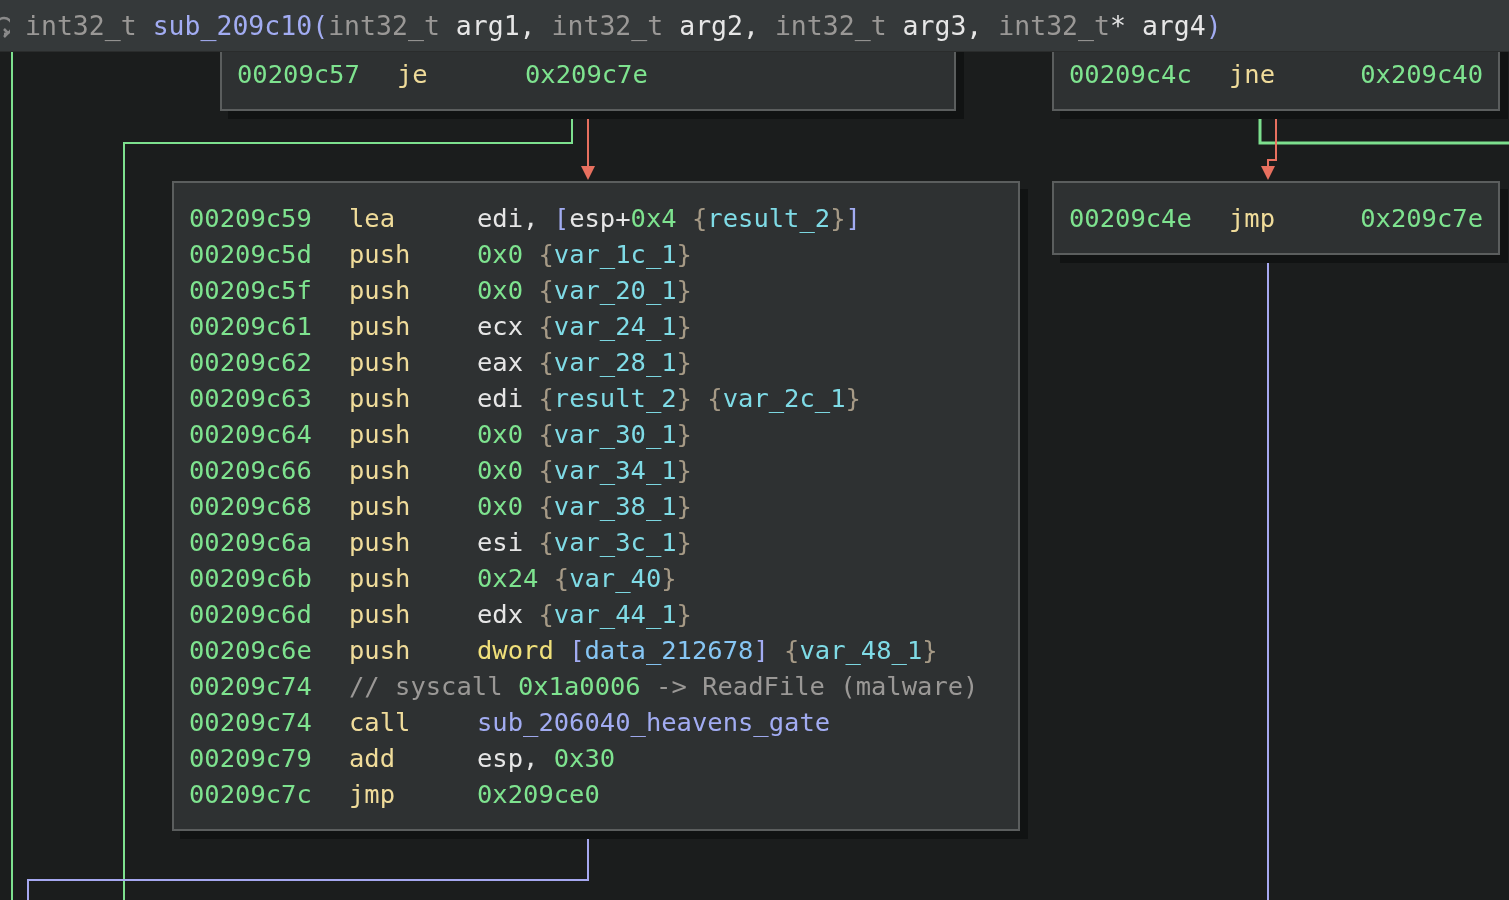 The image size is (1509, 900). What do you see at coordinates (251, 362) in the screenshot?
I see `address-text: 00209c62` at bounding box center [251, 362].